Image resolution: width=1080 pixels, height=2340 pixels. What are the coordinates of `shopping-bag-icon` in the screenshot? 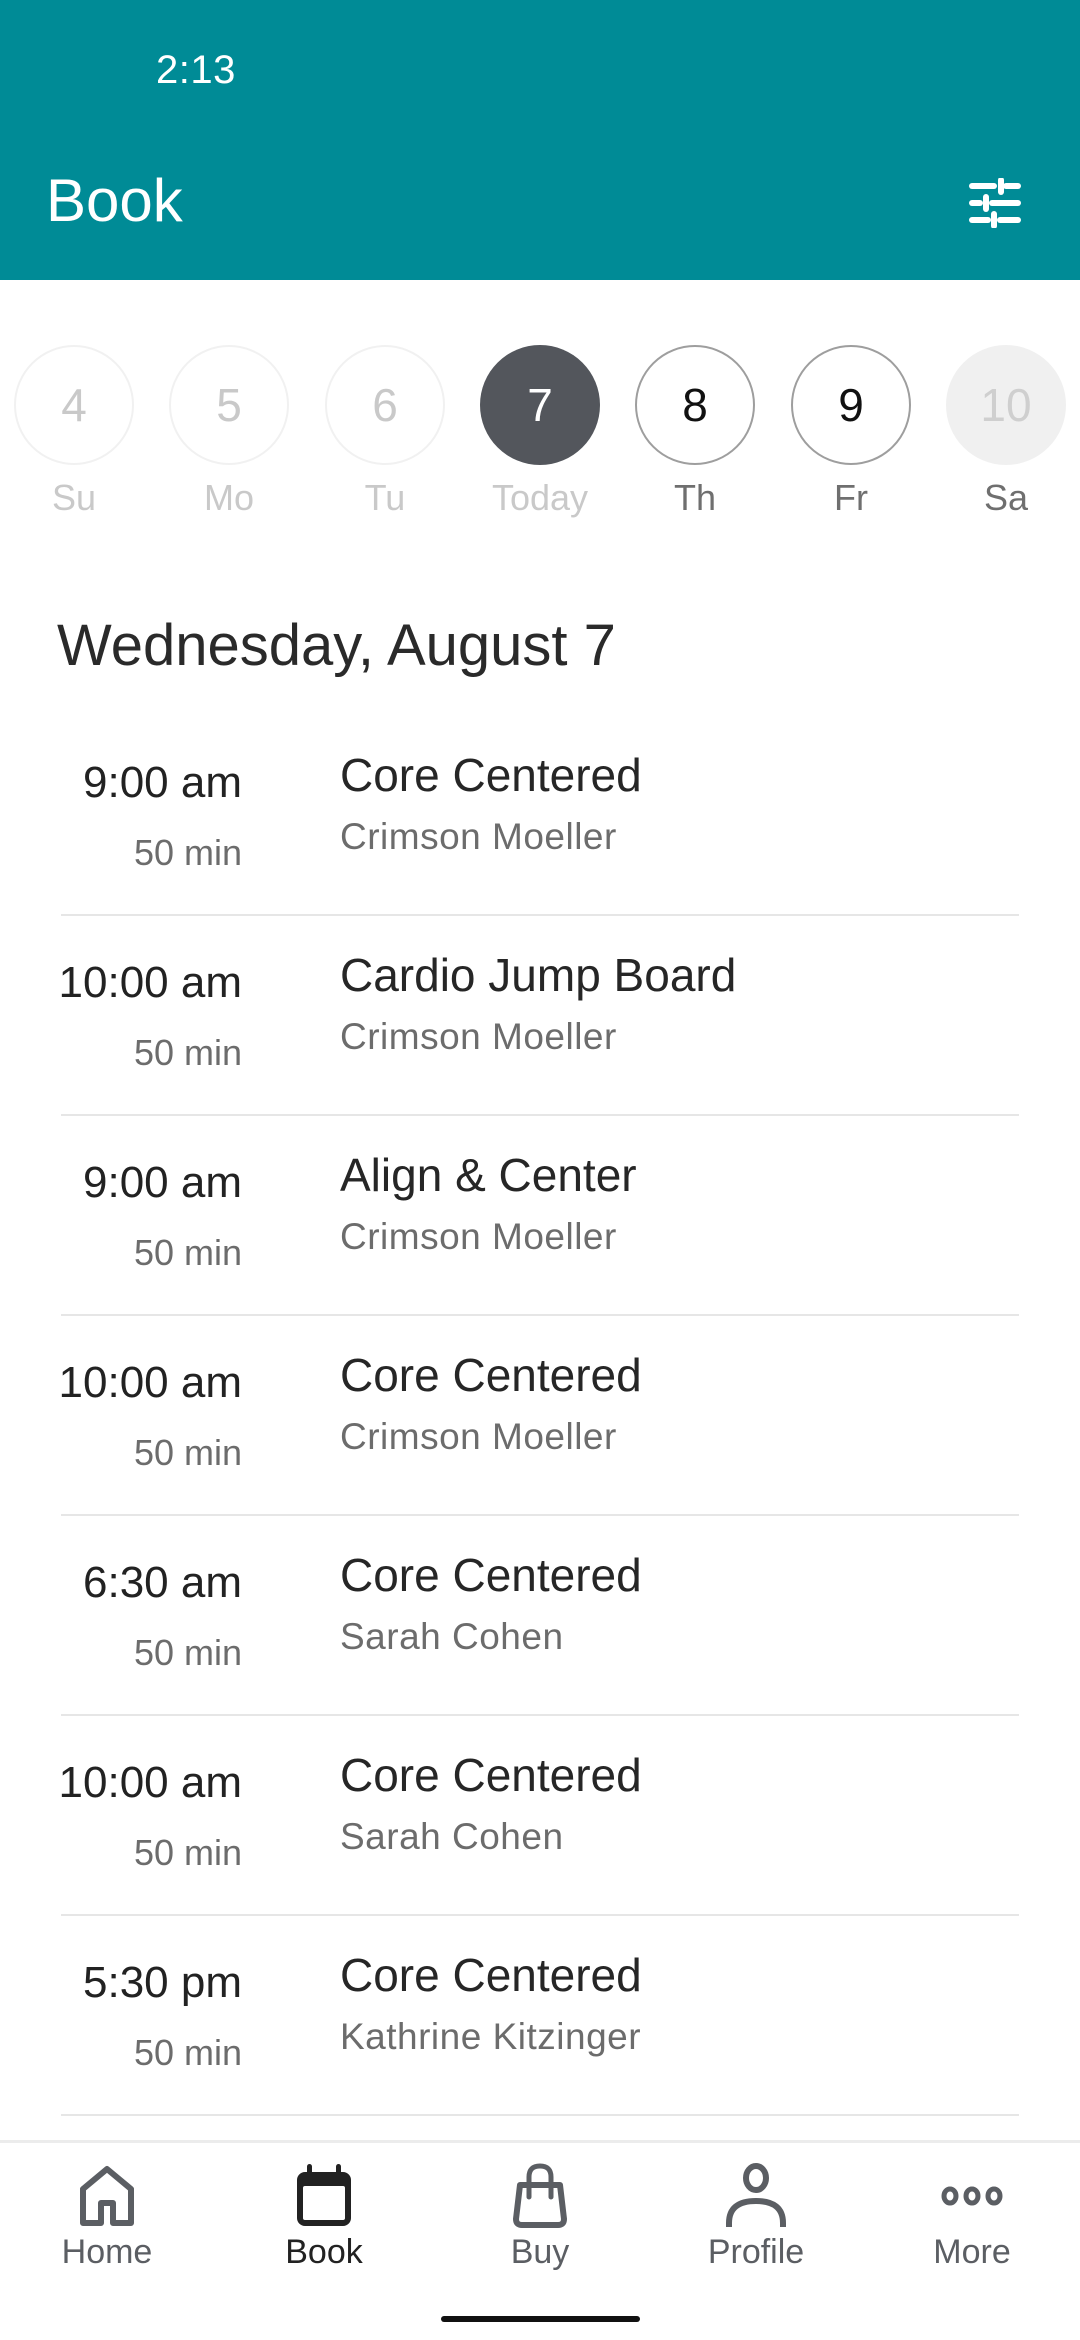 It's located at (540, 2196).